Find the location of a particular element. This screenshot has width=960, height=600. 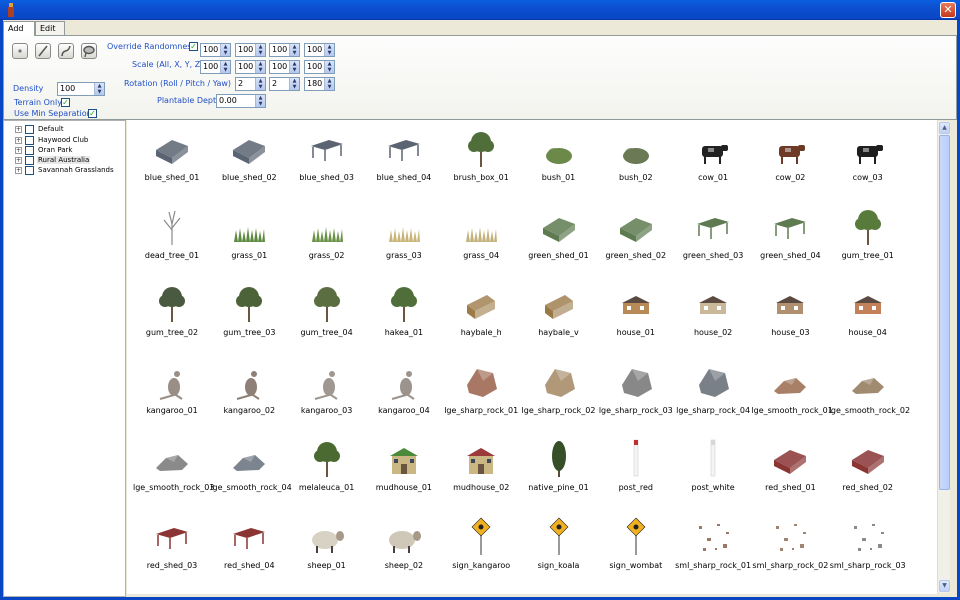

line-tool-button is located at coordinates (43, 51).